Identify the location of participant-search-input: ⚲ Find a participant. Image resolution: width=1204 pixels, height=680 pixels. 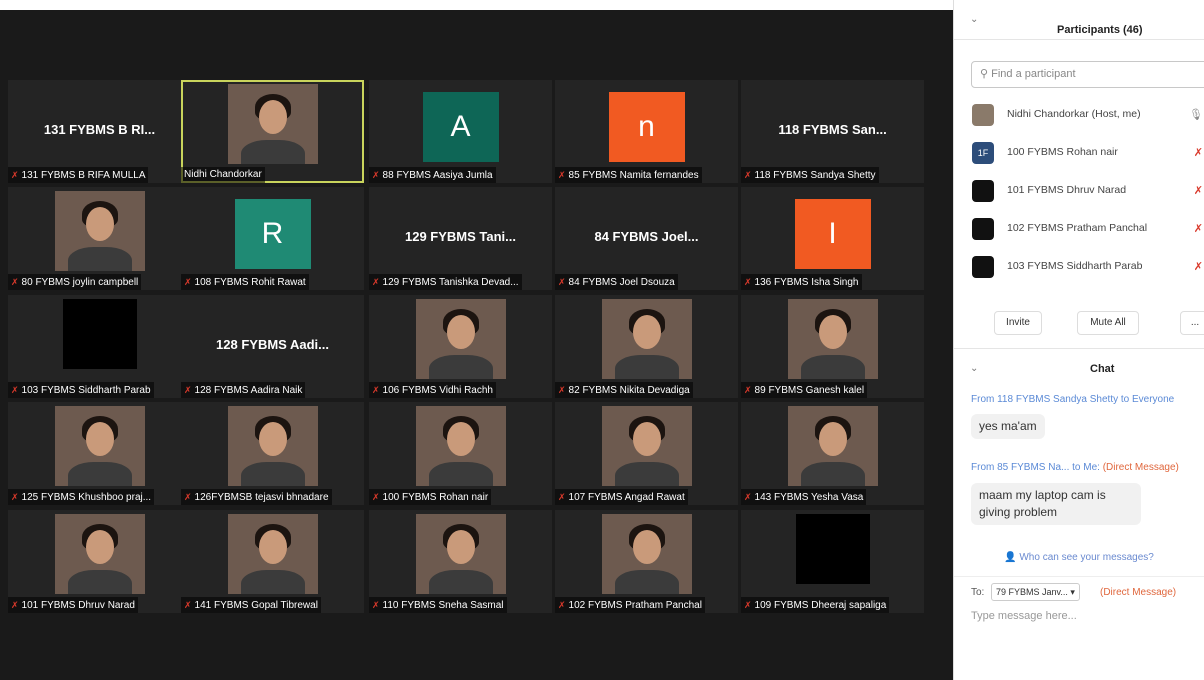
(1087, 74).